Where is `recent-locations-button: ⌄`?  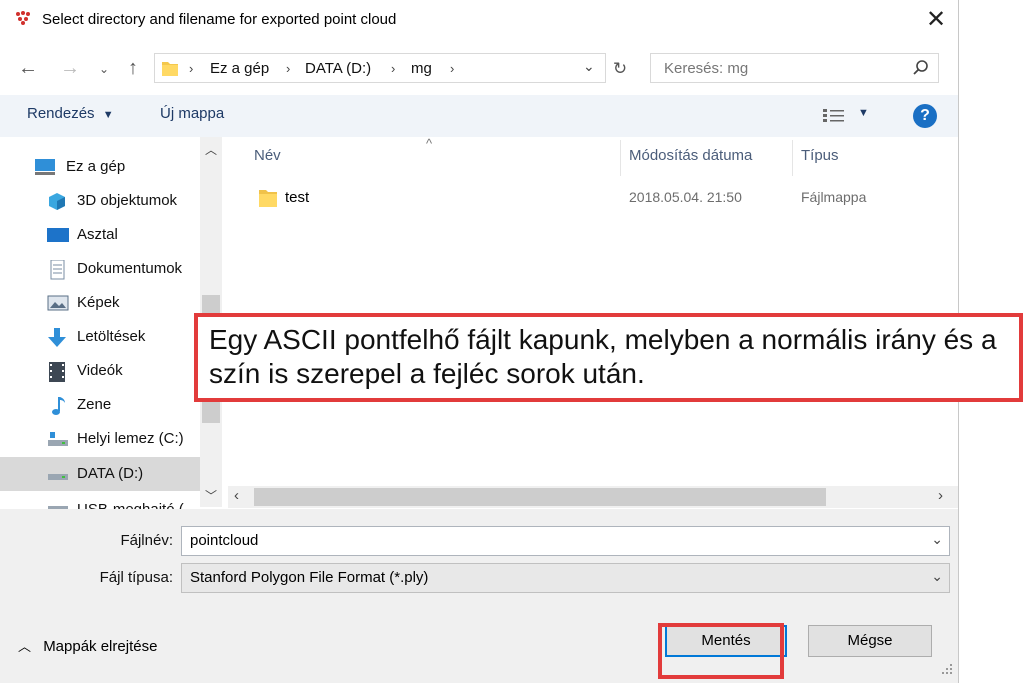
recent-locations-button: ⌄ is located at coordinates (104, 69).